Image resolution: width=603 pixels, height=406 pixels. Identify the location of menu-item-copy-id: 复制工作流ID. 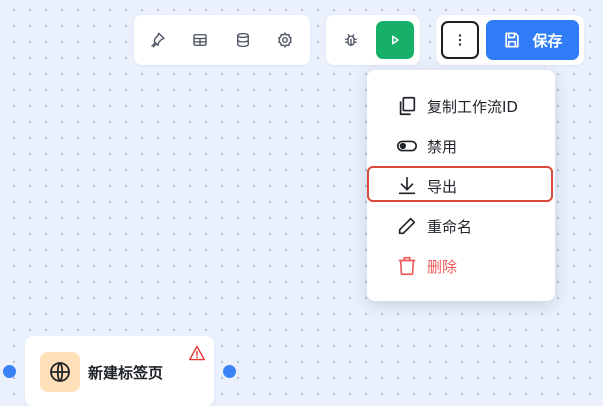
(461, 106).